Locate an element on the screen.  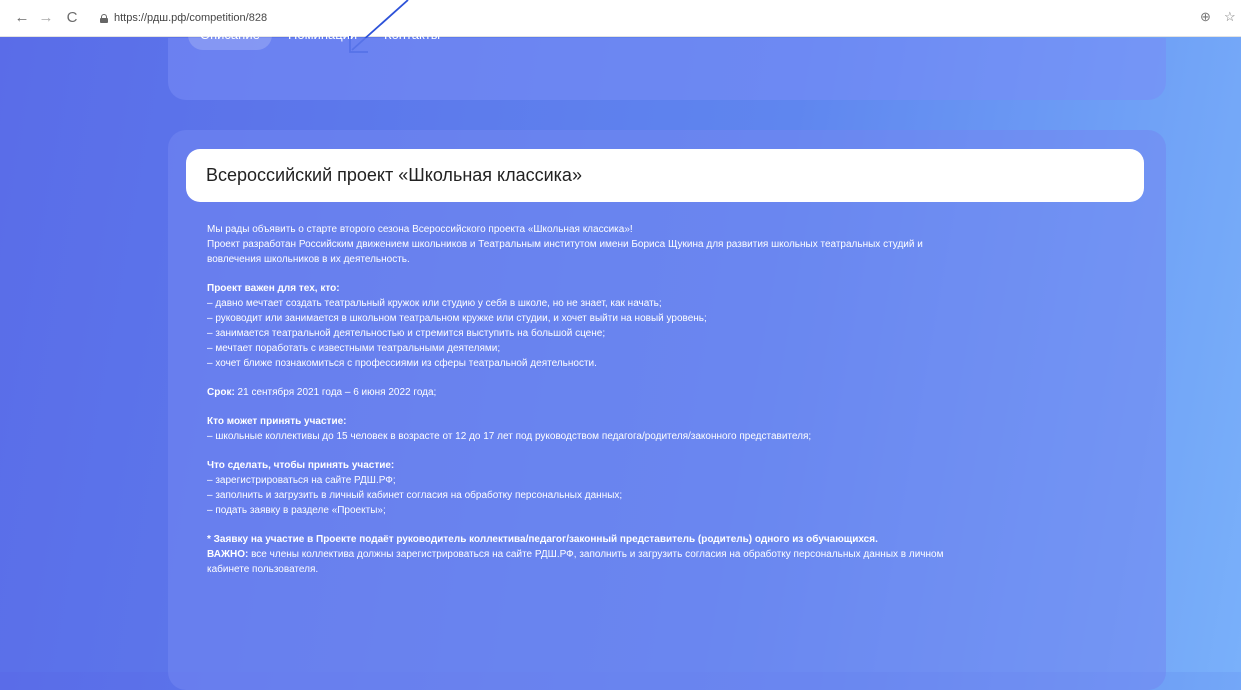
page-title: Всероссийский проект «Школьная классика» is located at coordinates (394, 175).